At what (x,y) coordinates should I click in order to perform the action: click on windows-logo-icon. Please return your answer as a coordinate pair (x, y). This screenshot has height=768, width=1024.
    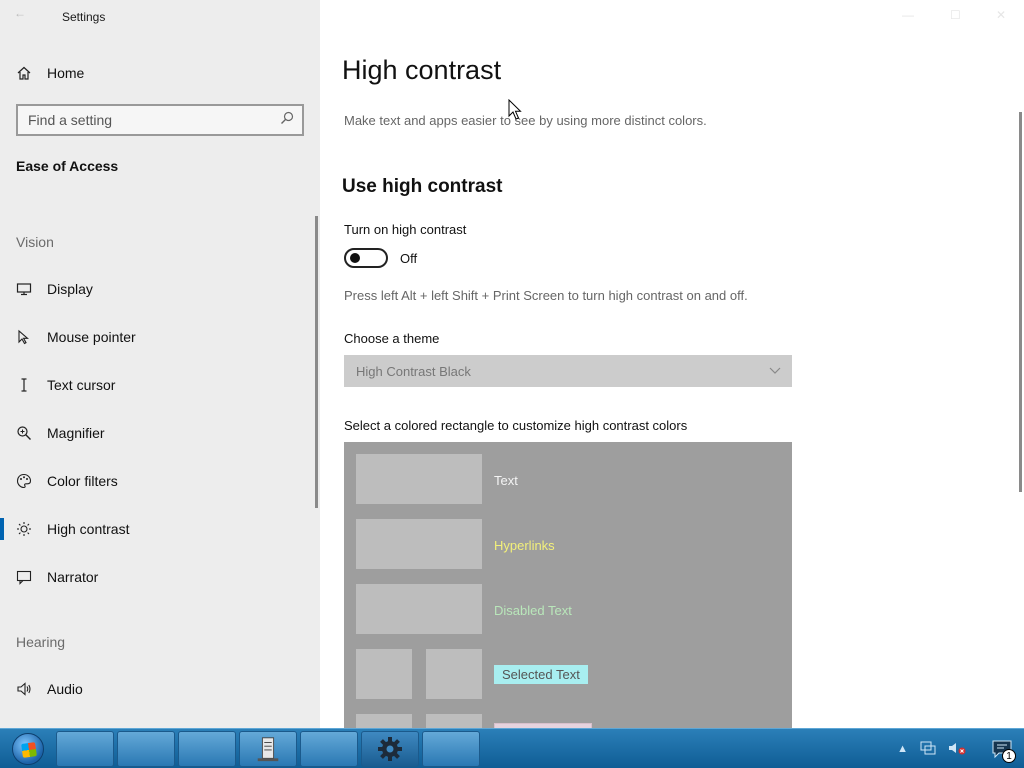
    Looking at the image, I should click on (28, 748).